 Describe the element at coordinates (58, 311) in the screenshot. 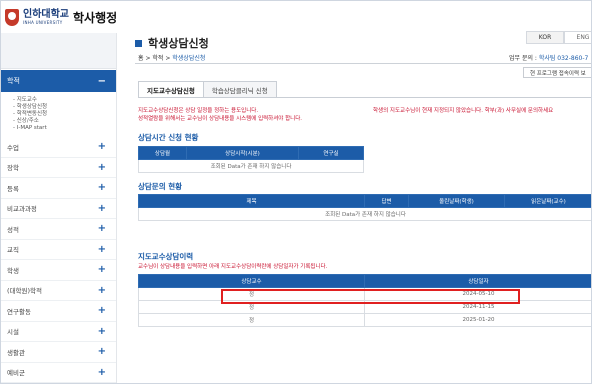

I see `sidebar-item-research: 연구활동 +` at that location.